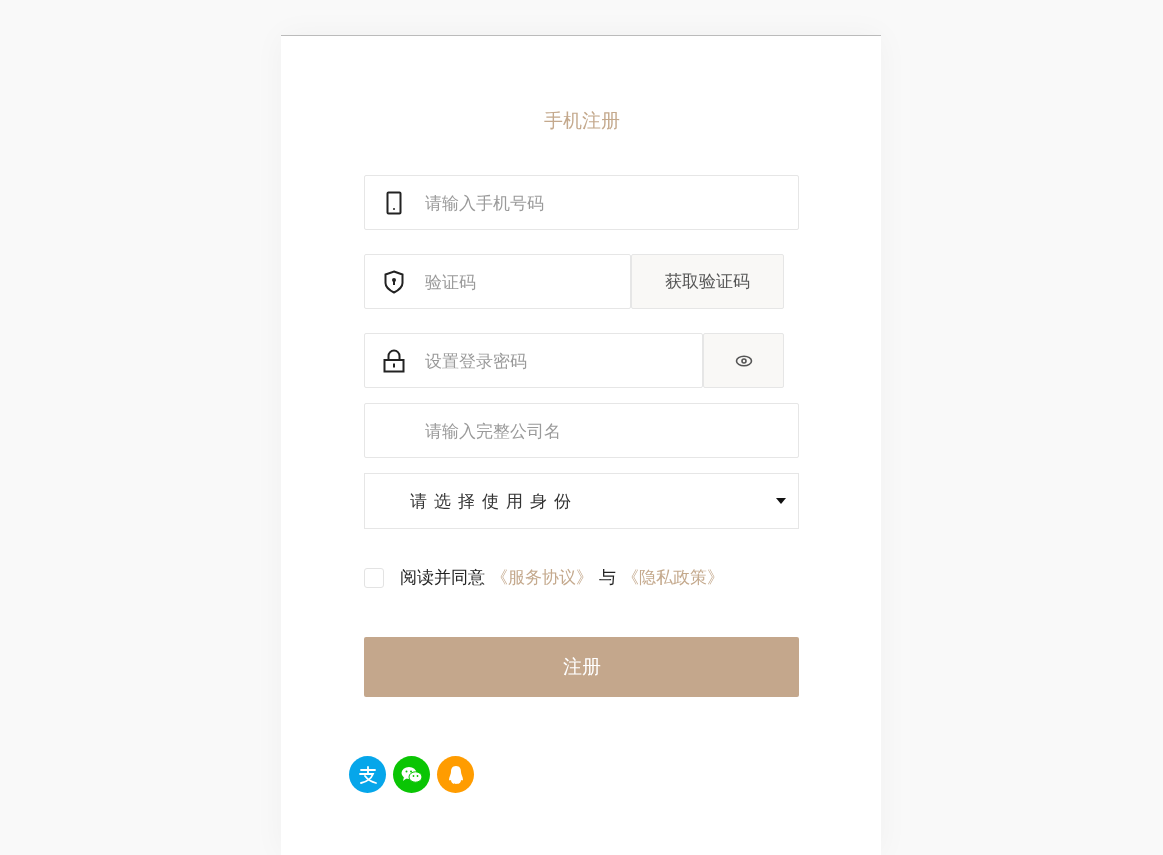 This screenshot has height=855, width=1163. I want to click on wechat-button, so click(411, 774).